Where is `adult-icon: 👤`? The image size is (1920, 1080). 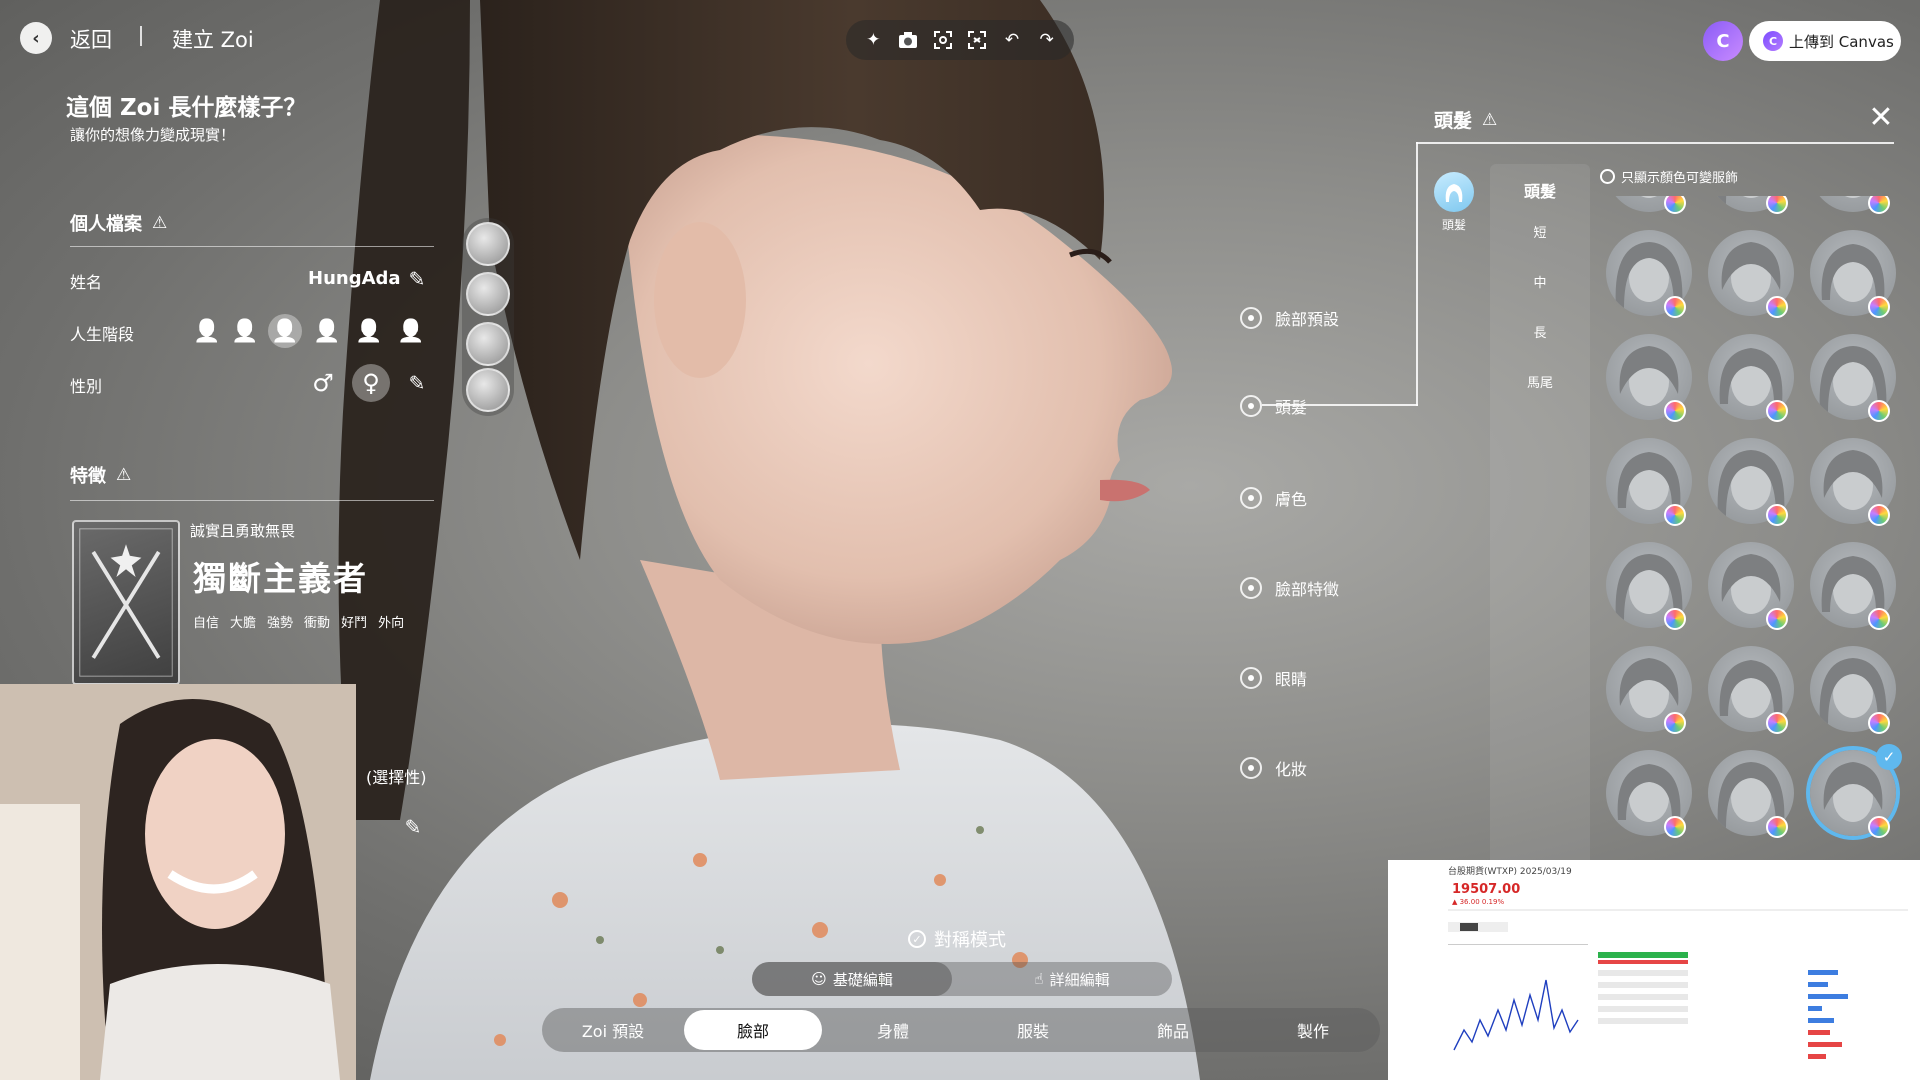
adult-icon: 👤 is located at coordinates (369, 331).